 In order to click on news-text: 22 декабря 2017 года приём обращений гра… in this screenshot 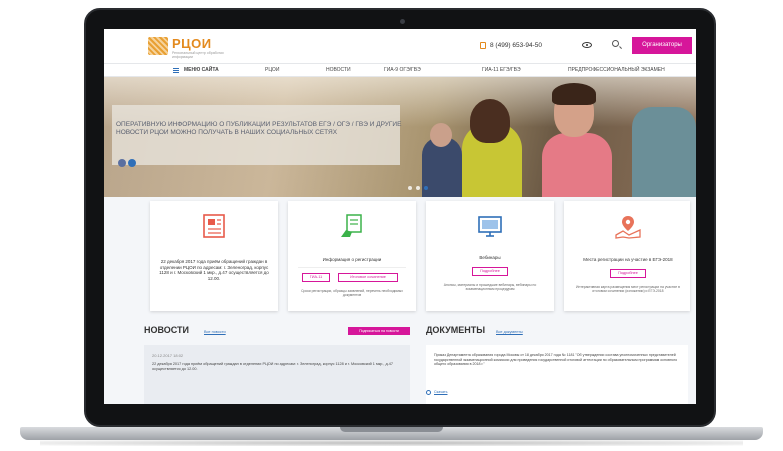, I will do `click(277, 367)`.